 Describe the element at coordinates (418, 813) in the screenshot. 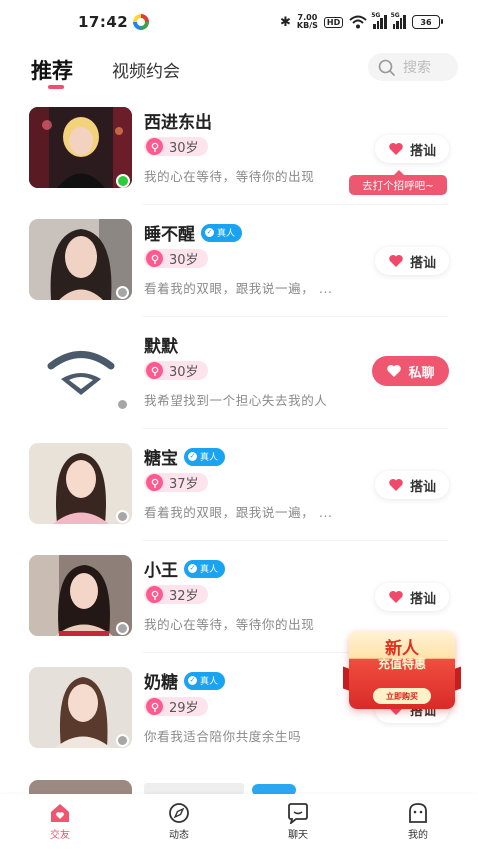

I see `profile-ghost-icon` at that location.